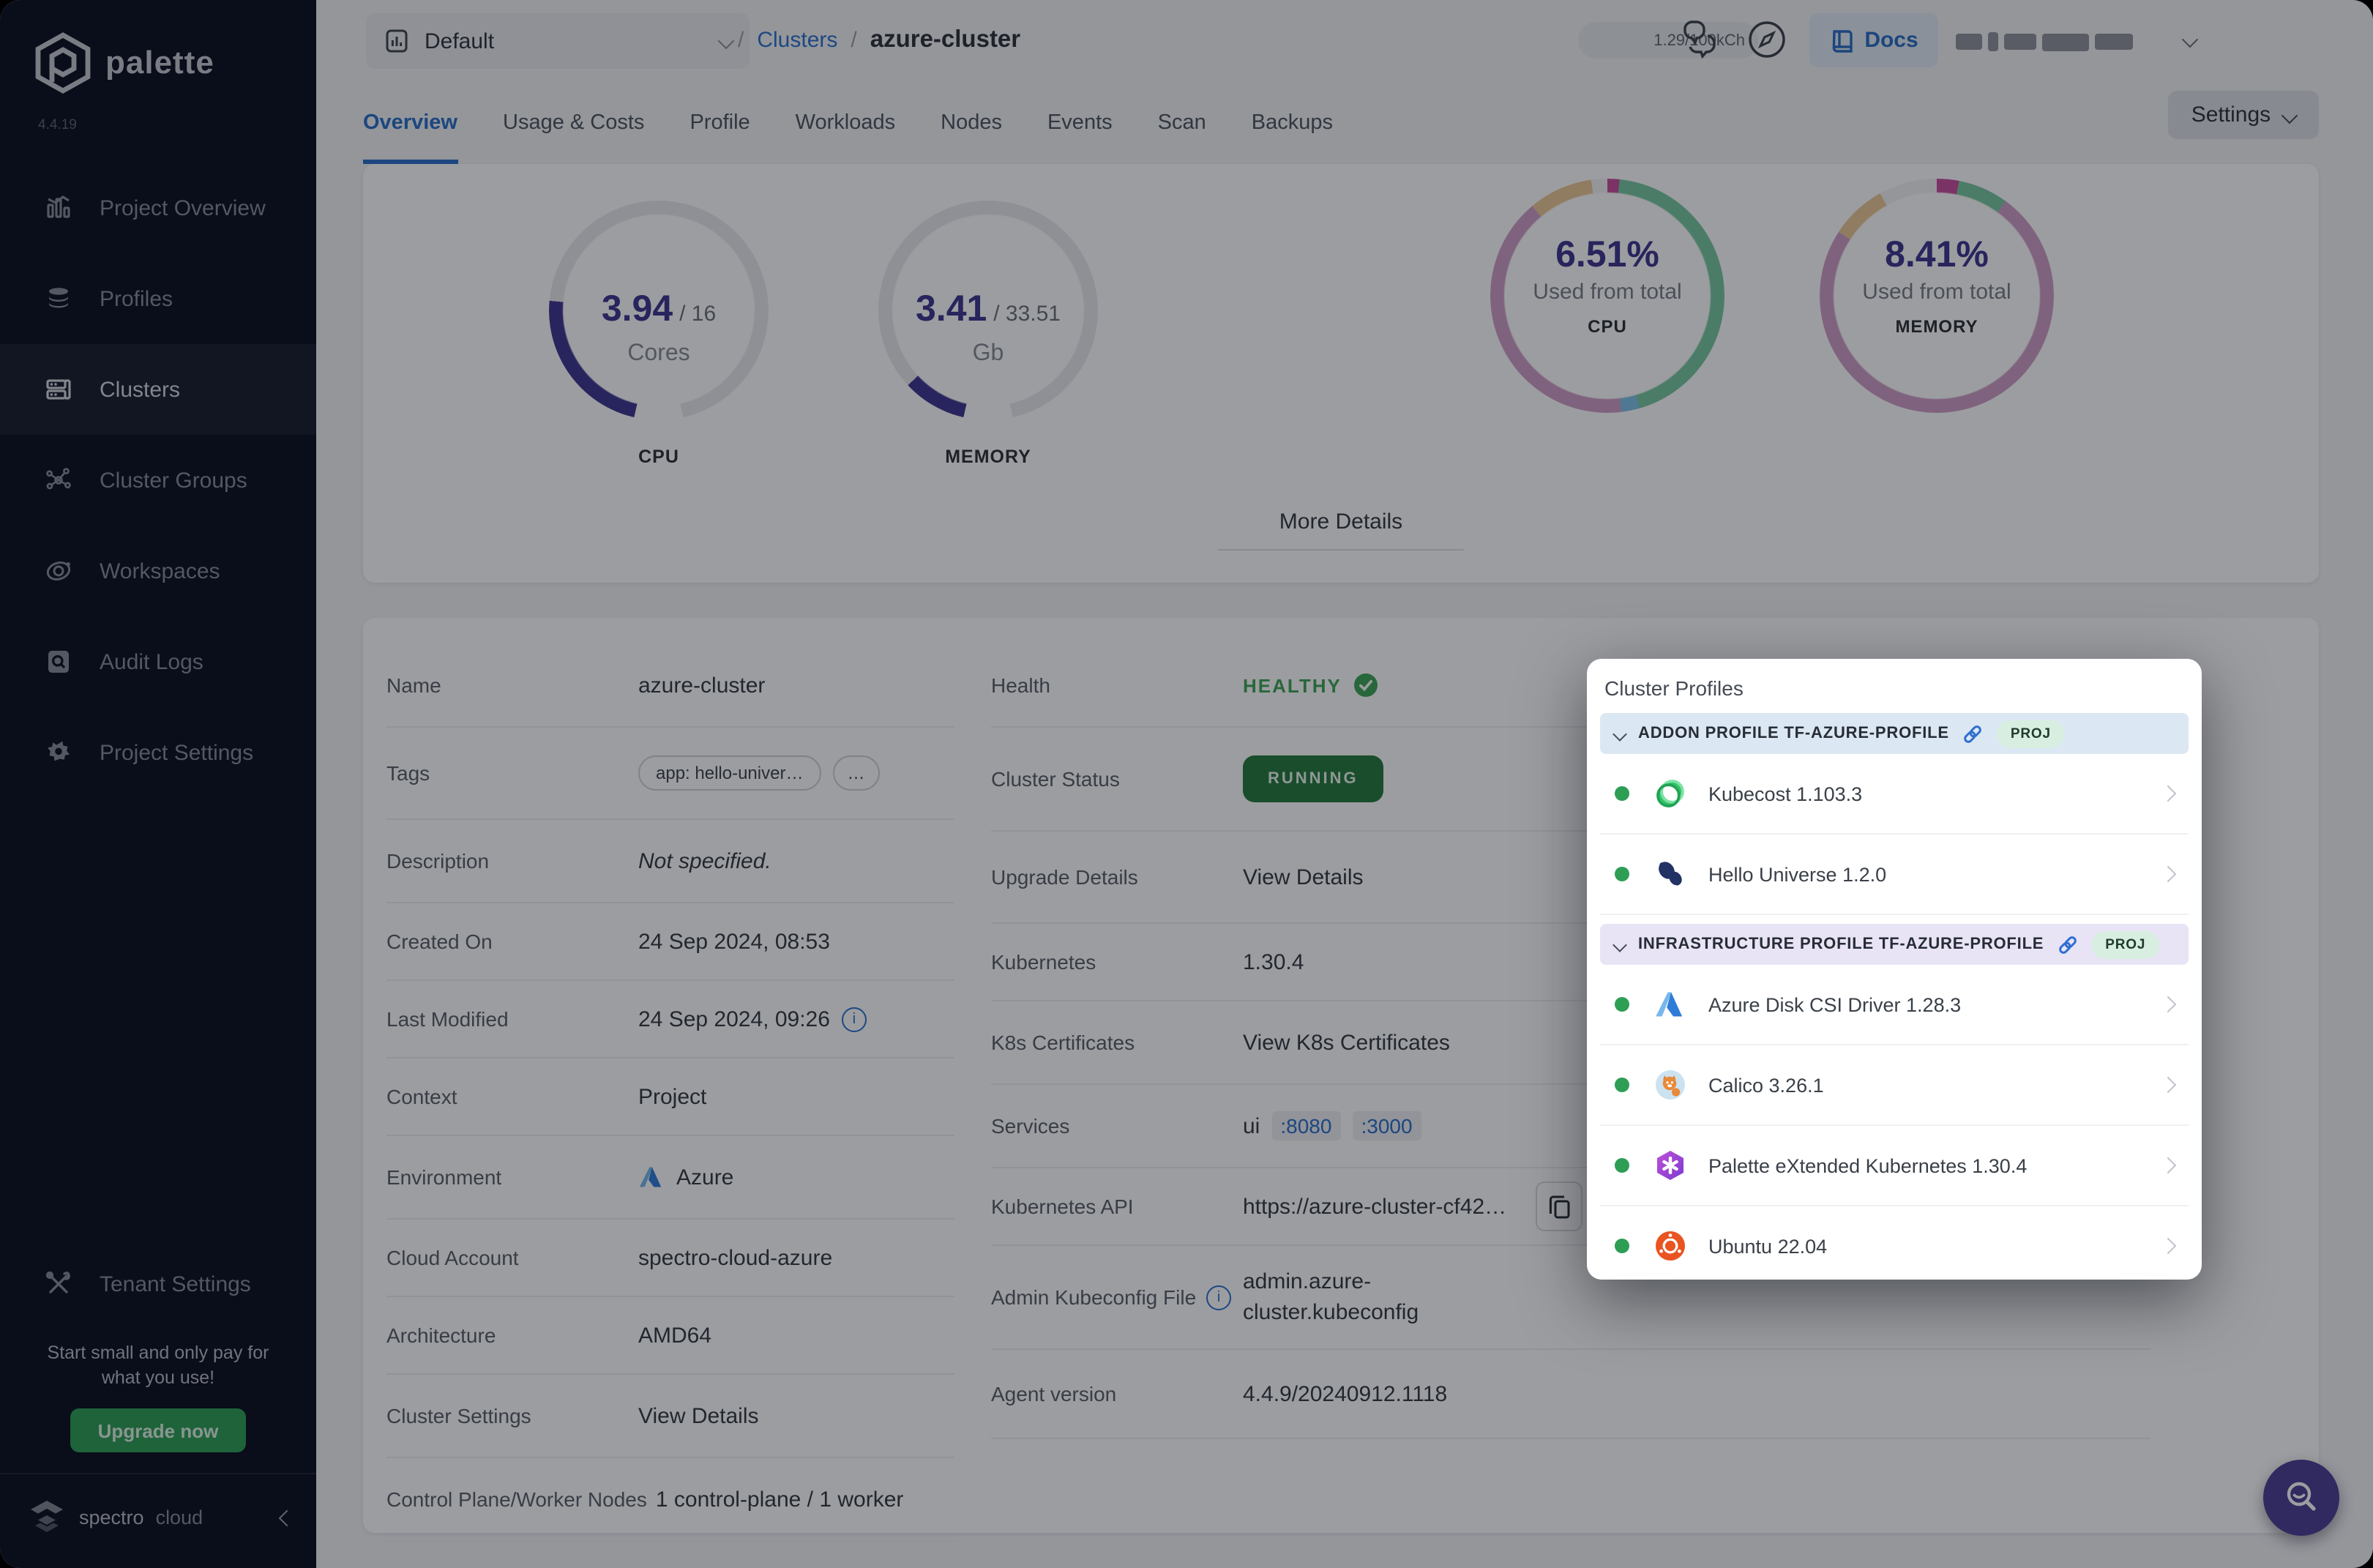 The width and height of the screenshot is (2373, 1568). What do you see at coordinates (1674, 688) in the screenshot?
I see `popup-title: Cluster Profiles` at bounding box center [1674, 688].